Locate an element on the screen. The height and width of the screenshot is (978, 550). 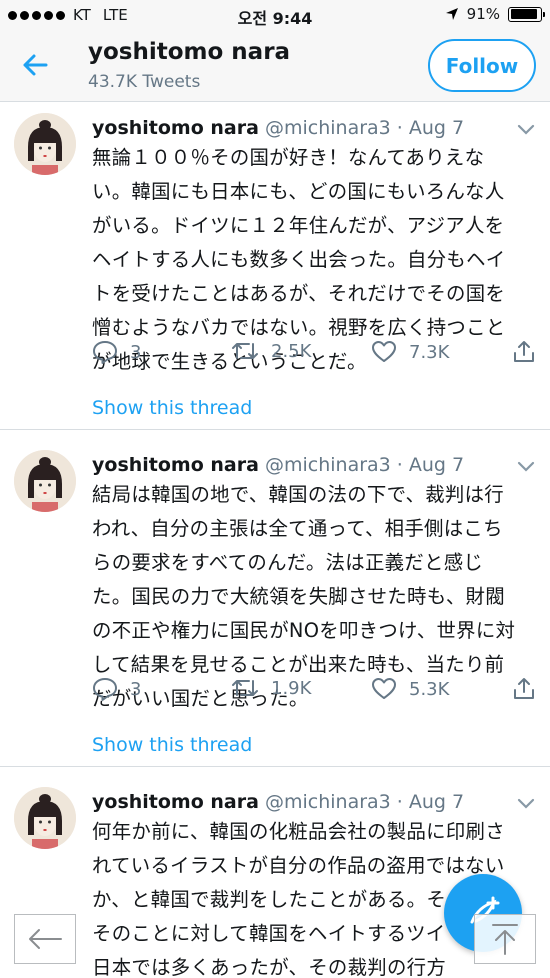
scroll-to-top-icon is located at coordinates (505, 939).